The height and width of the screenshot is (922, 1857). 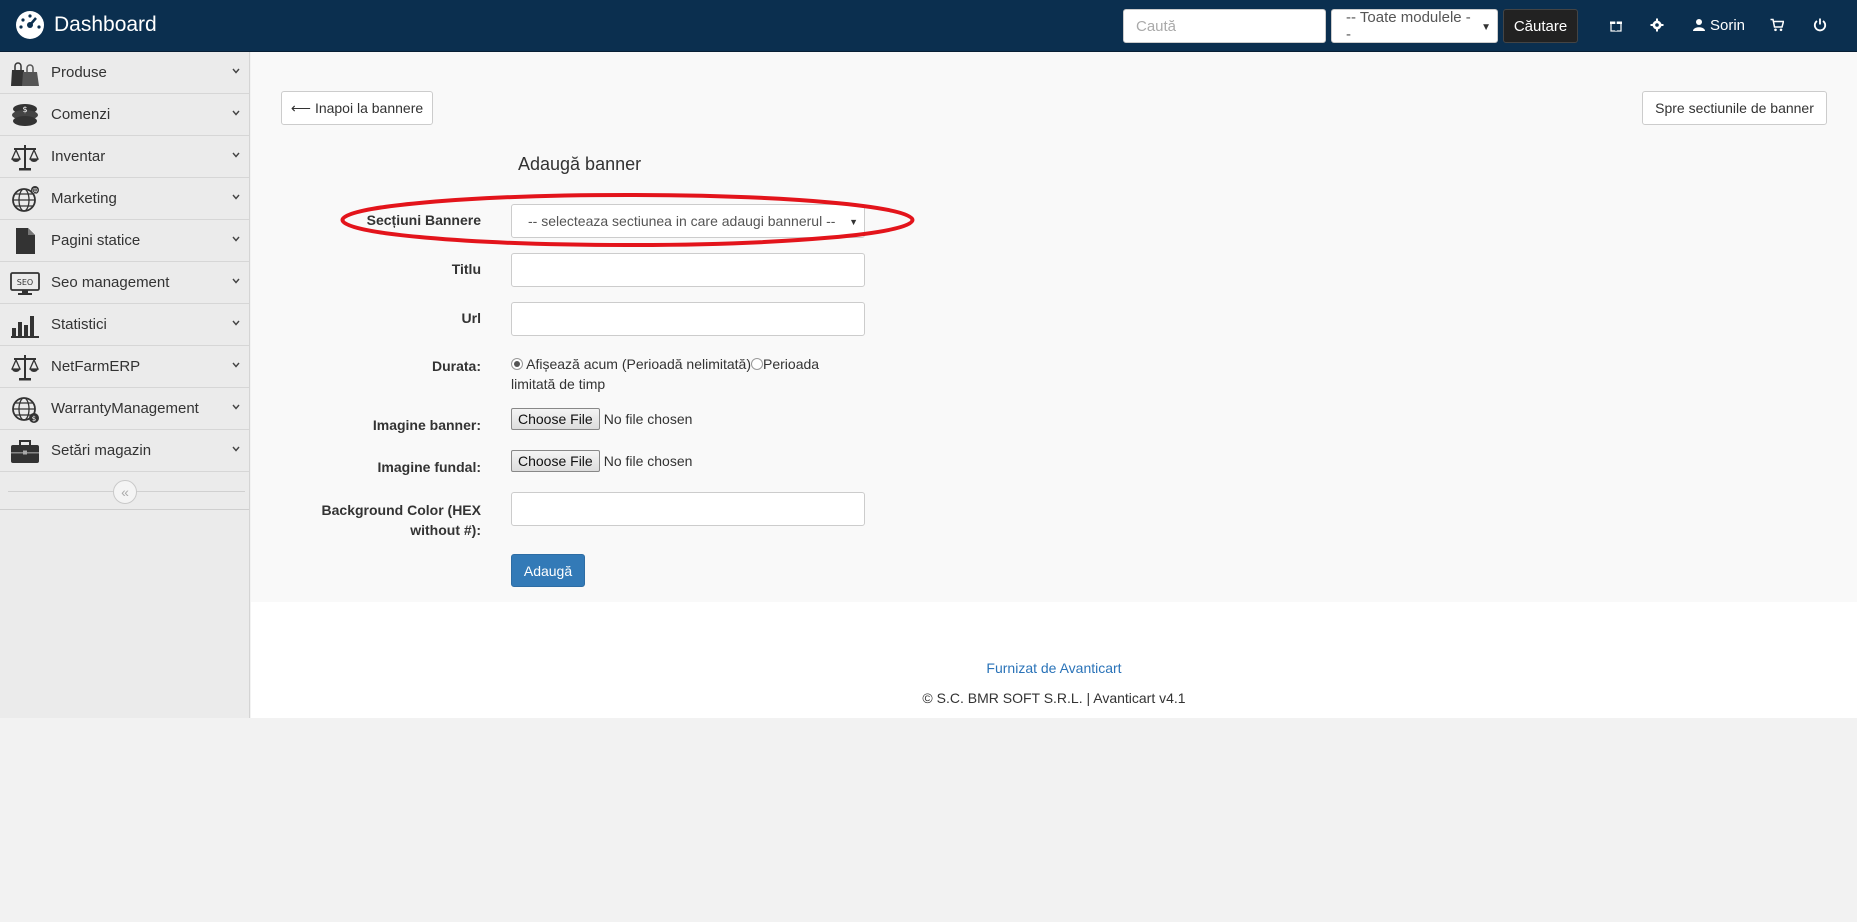 I want to click on gift-icon-glyph, so click(x=1616, y=26).